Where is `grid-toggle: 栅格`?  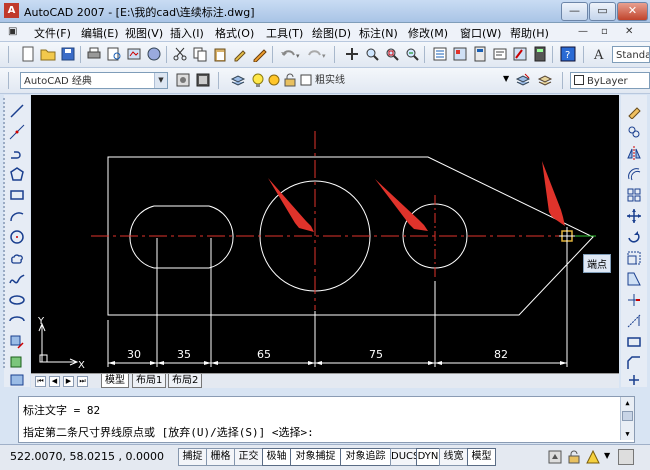 grid-toggle: 栅格 is located at coordinates (220, 457).